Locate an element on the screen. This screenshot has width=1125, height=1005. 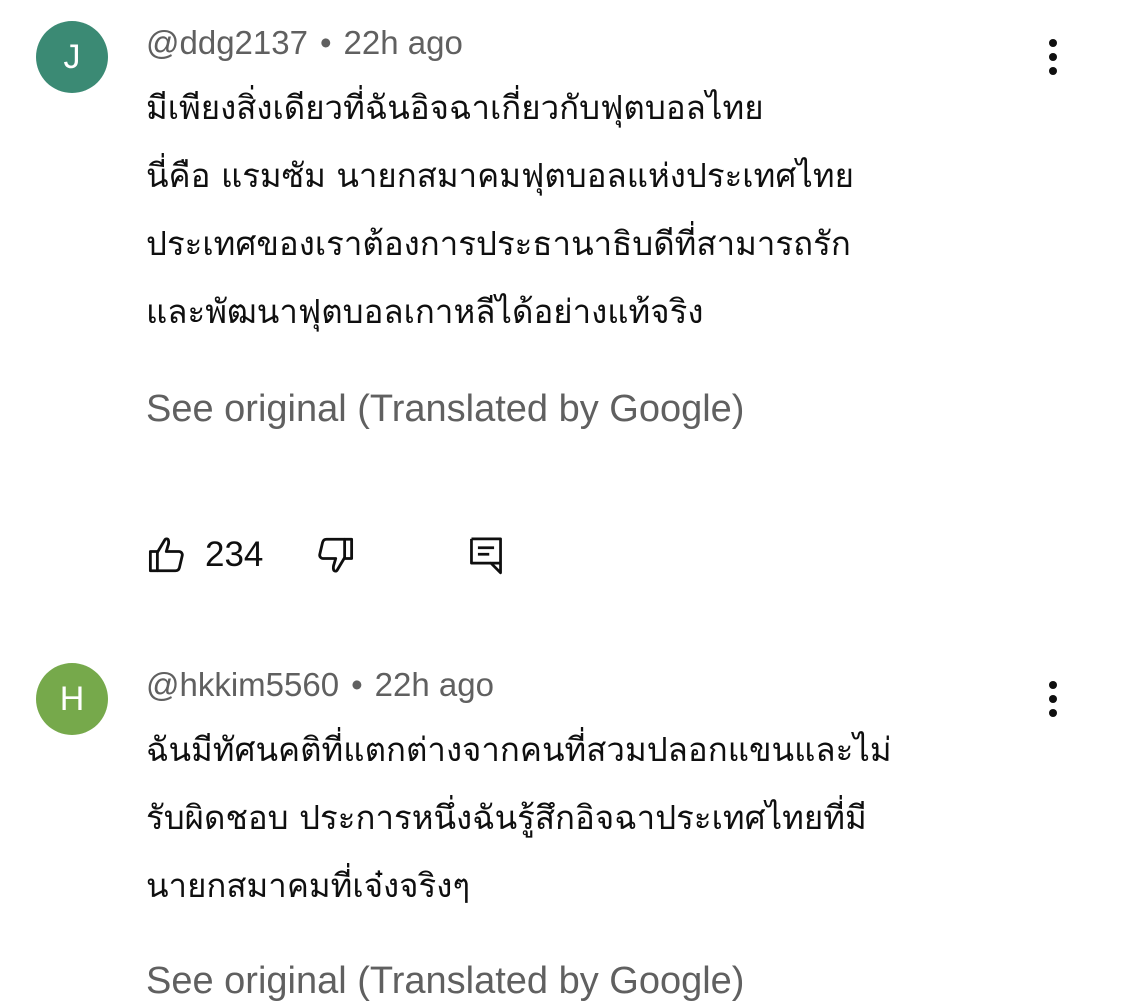
thumbs-up-icon is located at coordinates (166, 555).